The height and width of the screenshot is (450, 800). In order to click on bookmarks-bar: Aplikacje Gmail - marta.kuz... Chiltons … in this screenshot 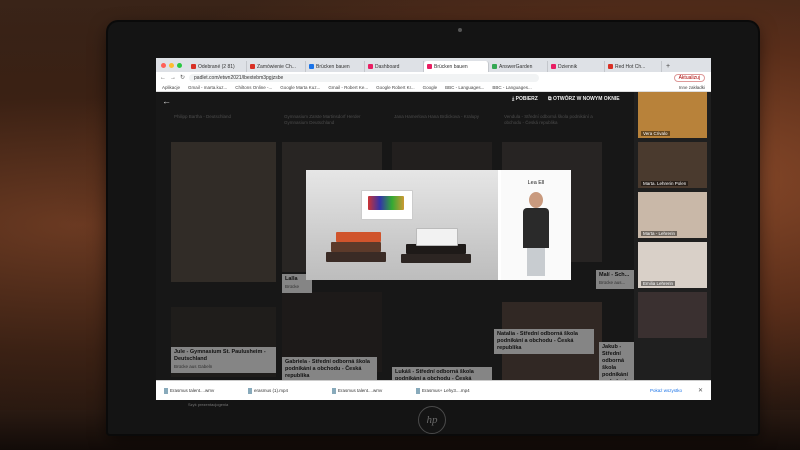, I will do `click(433, 87)`.